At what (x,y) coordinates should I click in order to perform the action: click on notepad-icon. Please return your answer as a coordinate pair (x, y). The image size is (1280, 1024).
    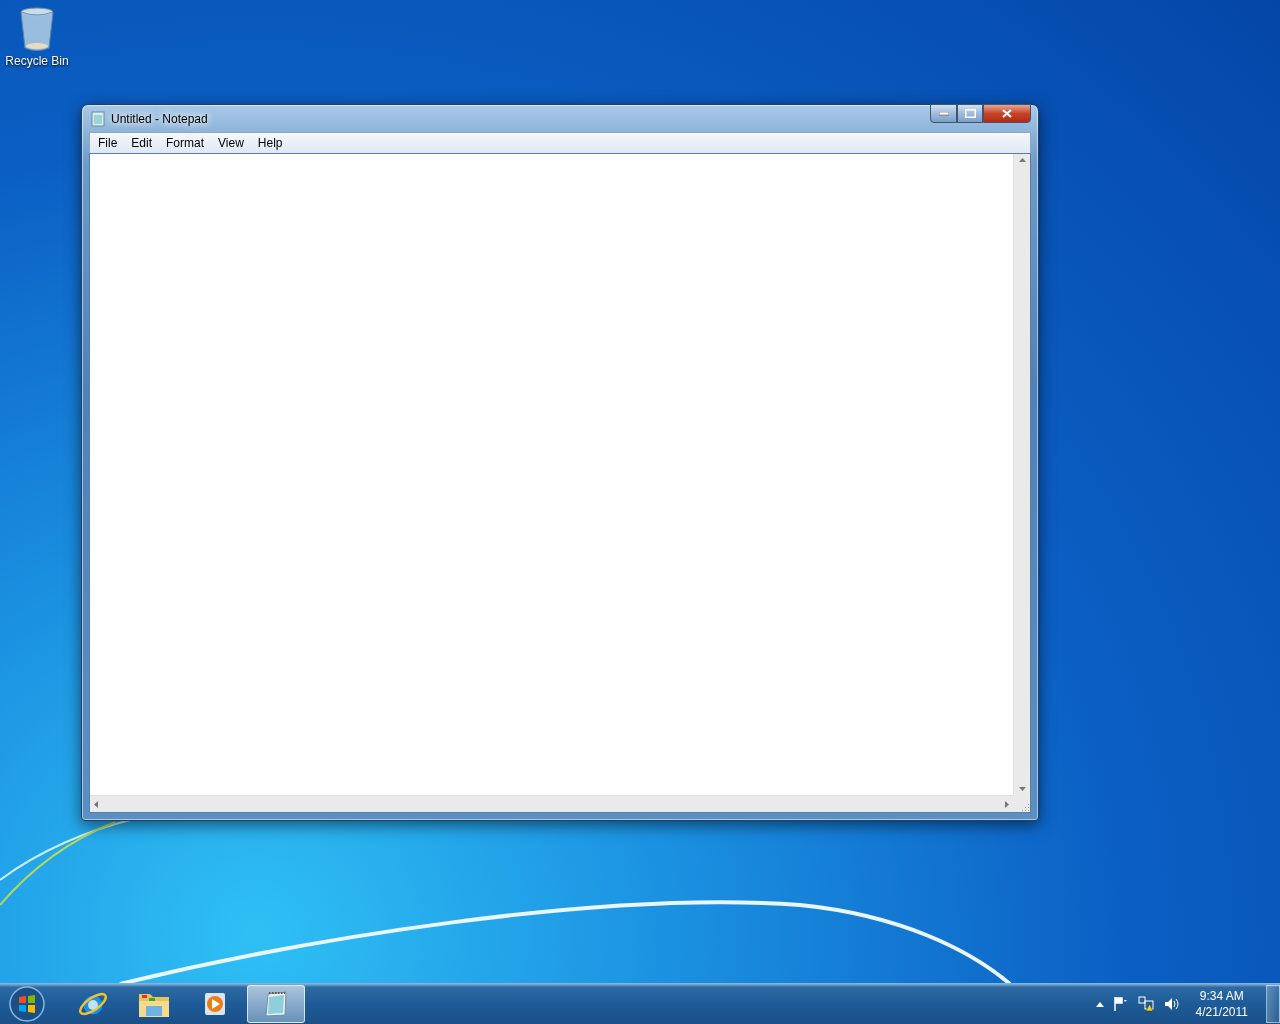
    Looking at the image, I should click on (98, 118).